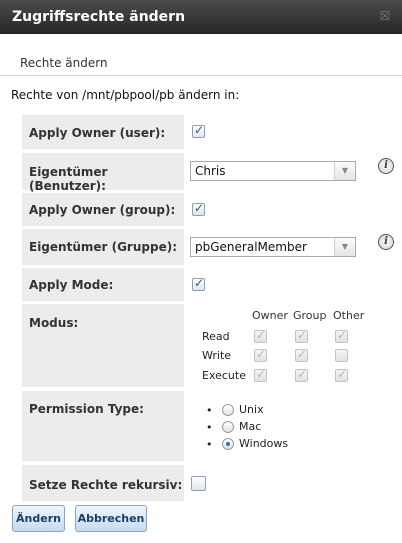  I want to click on write-owner-checkbox: ✓, so click(260, 354).